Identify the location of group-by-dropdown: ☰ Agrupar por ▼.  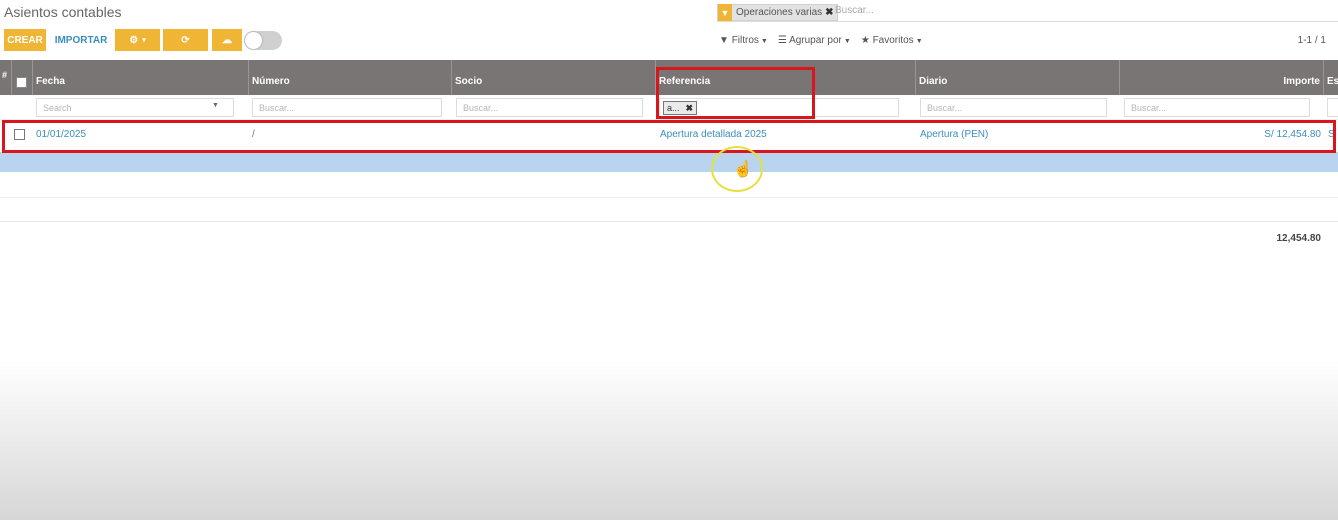
(814, 40).